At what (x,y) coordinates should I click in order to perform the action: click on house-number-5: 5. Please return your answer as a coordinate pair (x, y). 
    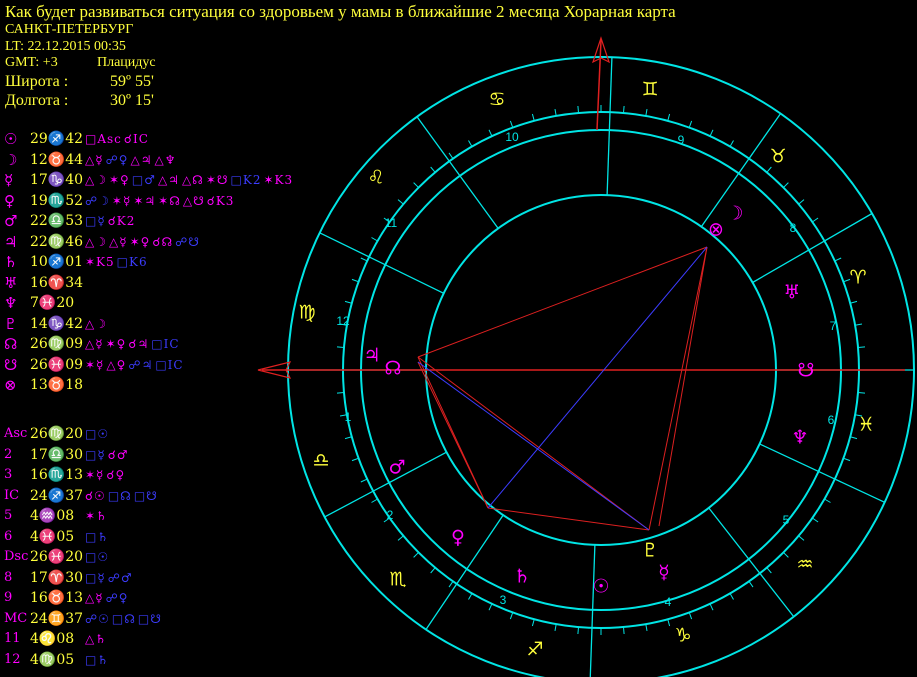
    Looking at the image, I should click on (786, 520).